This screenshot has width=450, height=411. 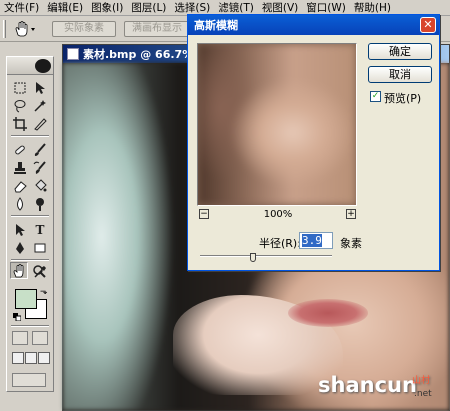 I want to click on quick-mask-button, so click(x=40, y=338).